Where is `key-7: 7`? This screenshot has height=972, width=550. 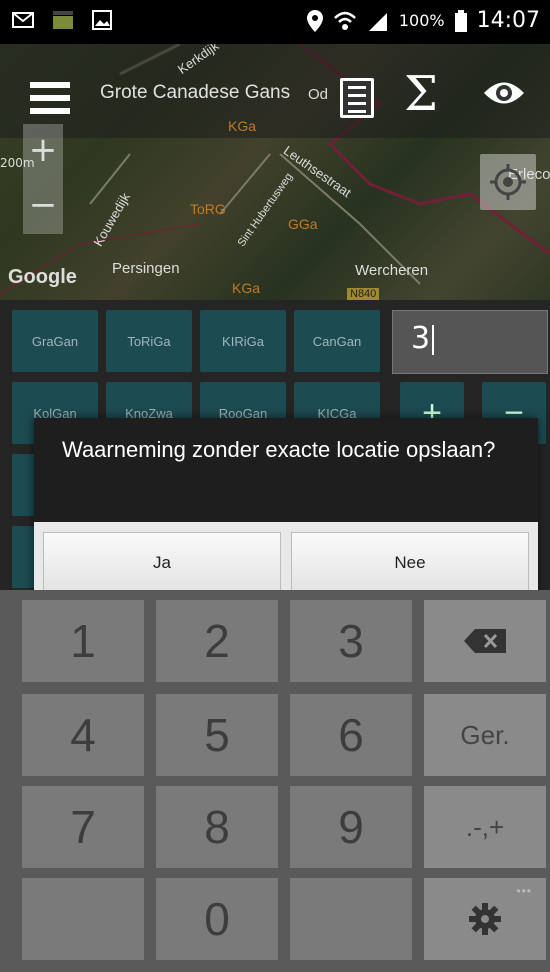 key-7: 7 is located at coordinates (83, 827).